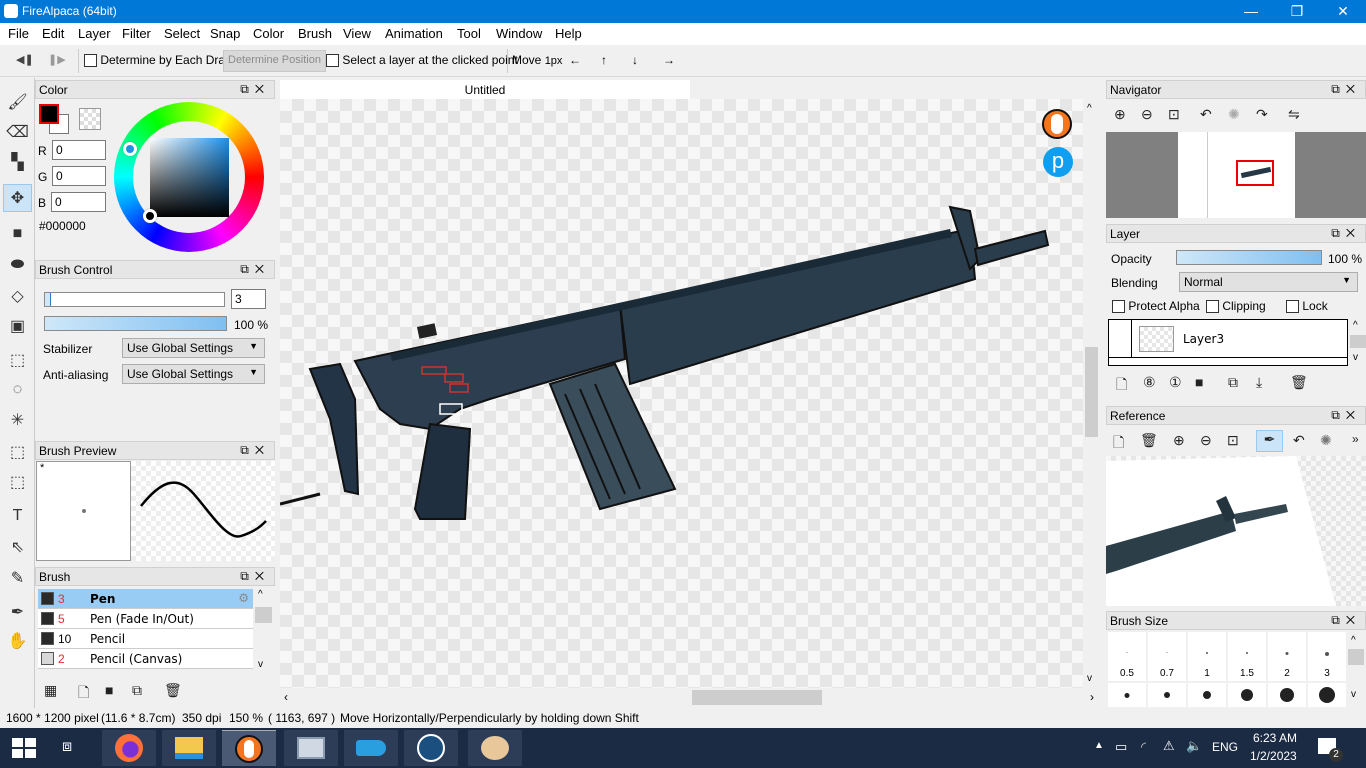  I want to click on new-brush-icon: 🗋, so click(83, 694).